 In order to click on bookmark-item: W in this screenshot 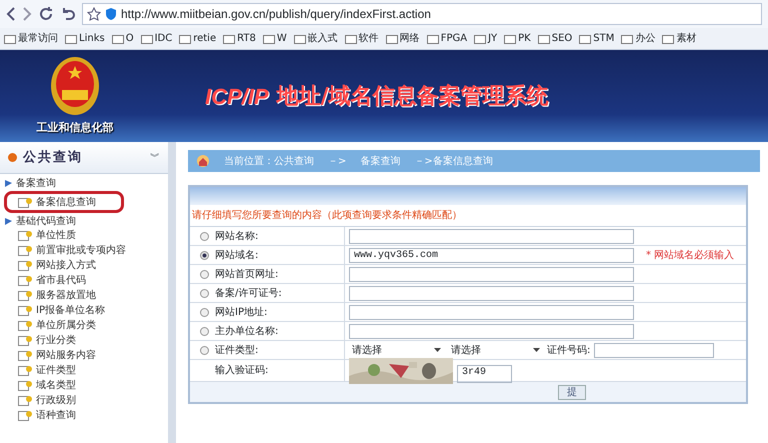, I will do `click(274, 38)`.